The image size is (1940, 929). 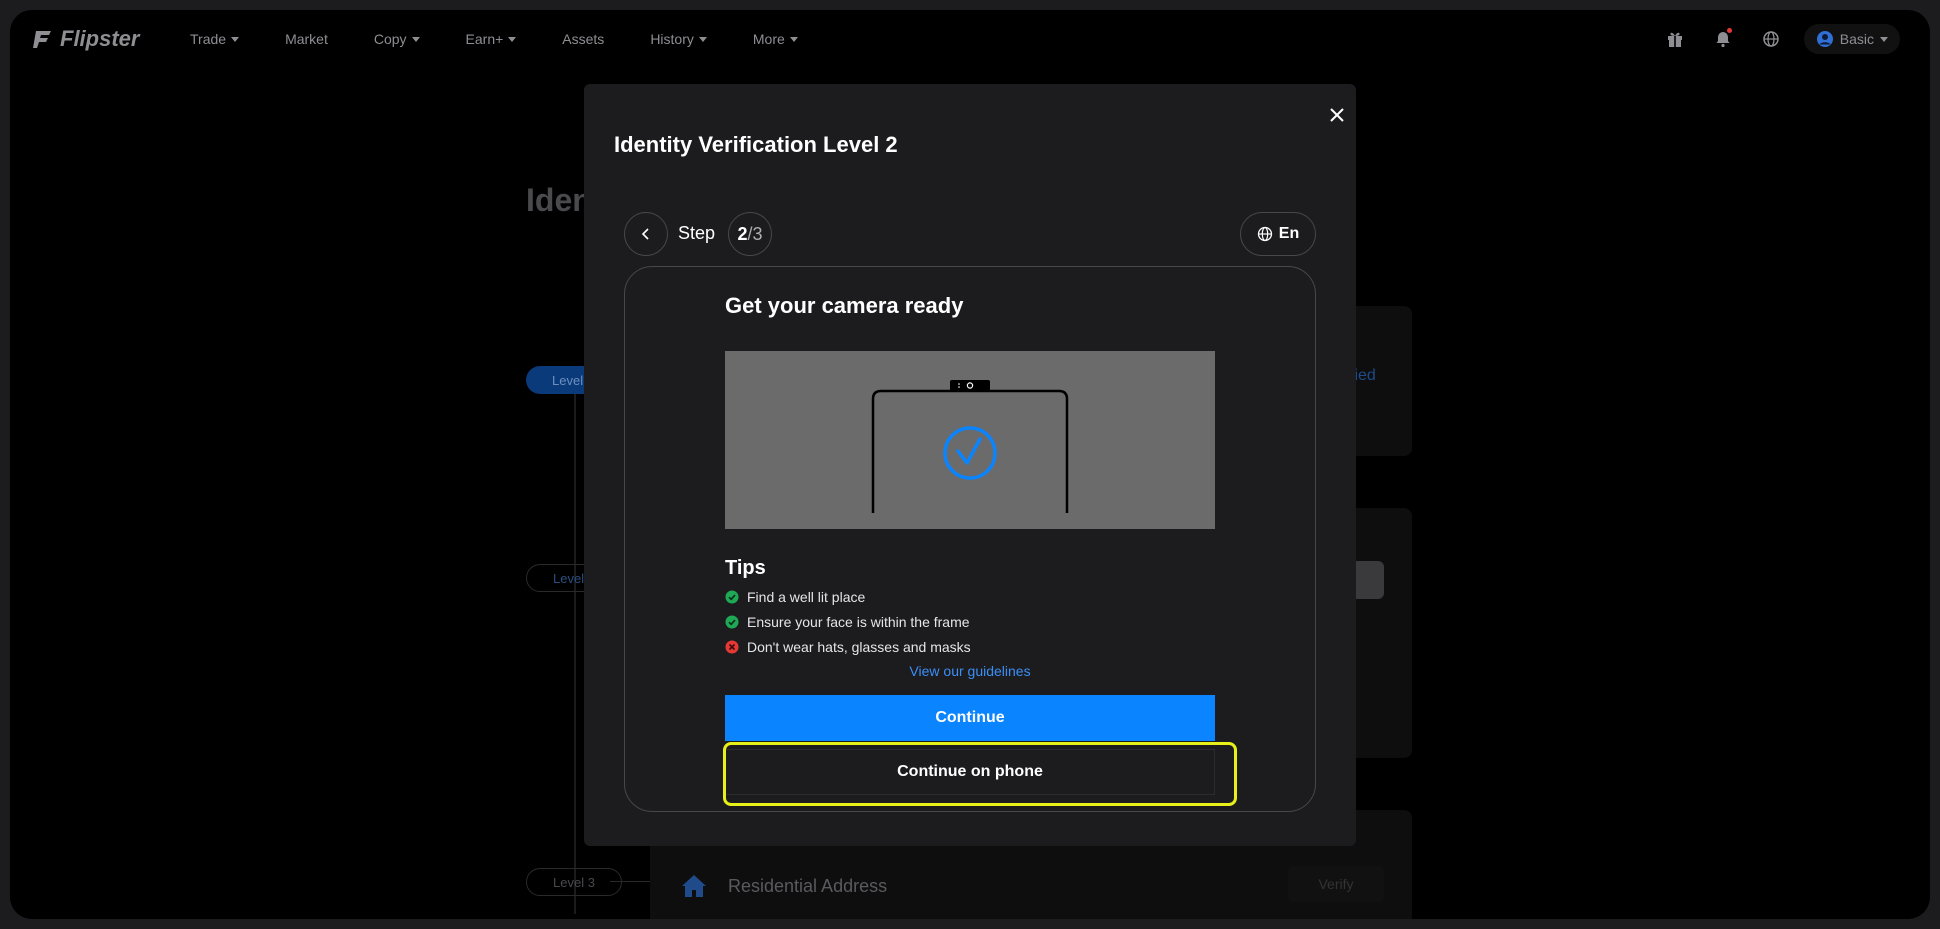 I want to click on nav-item-label: Market, so click(x=306, y=39).